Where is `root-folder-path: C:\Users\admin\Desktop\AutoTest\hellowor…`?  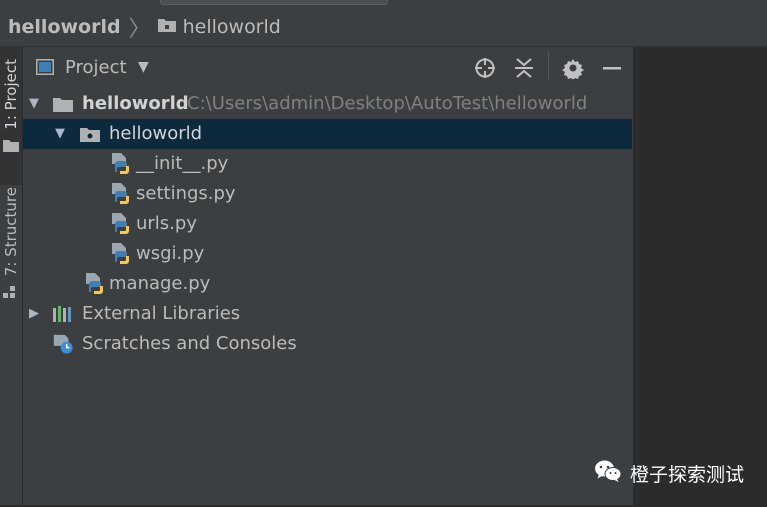
root-folder-path: C:\Users\admin\Desktop\AutoTest\hellowor… is located at coordinates (387, 103).